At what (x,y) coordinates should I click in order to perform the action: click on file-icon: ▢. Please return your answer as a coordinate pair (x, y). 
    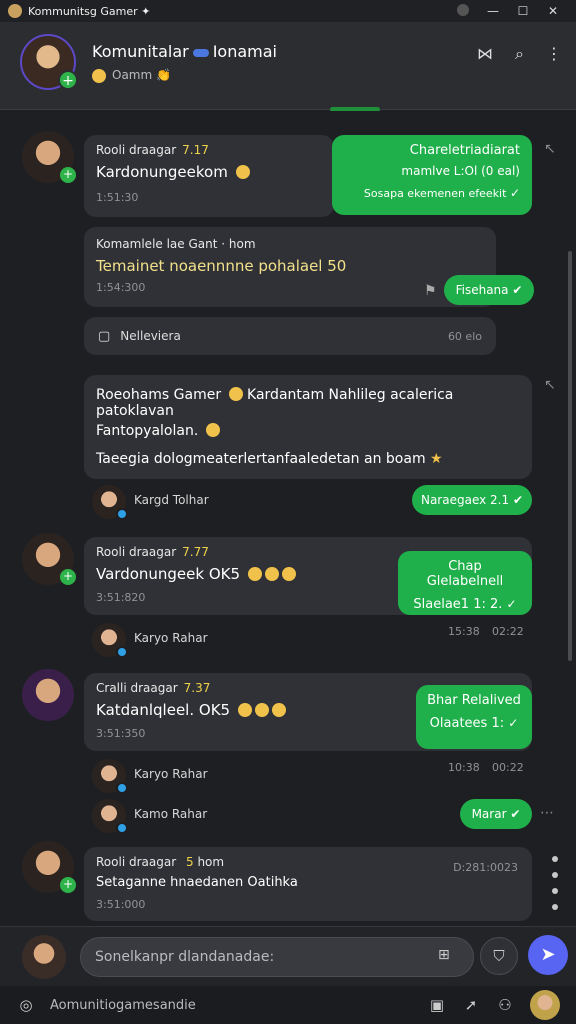
    Looking at the image, I should click on (104, 336).